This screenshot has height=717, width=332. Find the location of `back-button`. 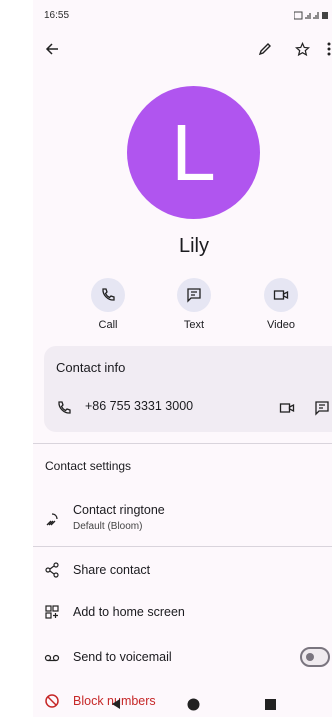

back-button is located at coordinates (52, 49).